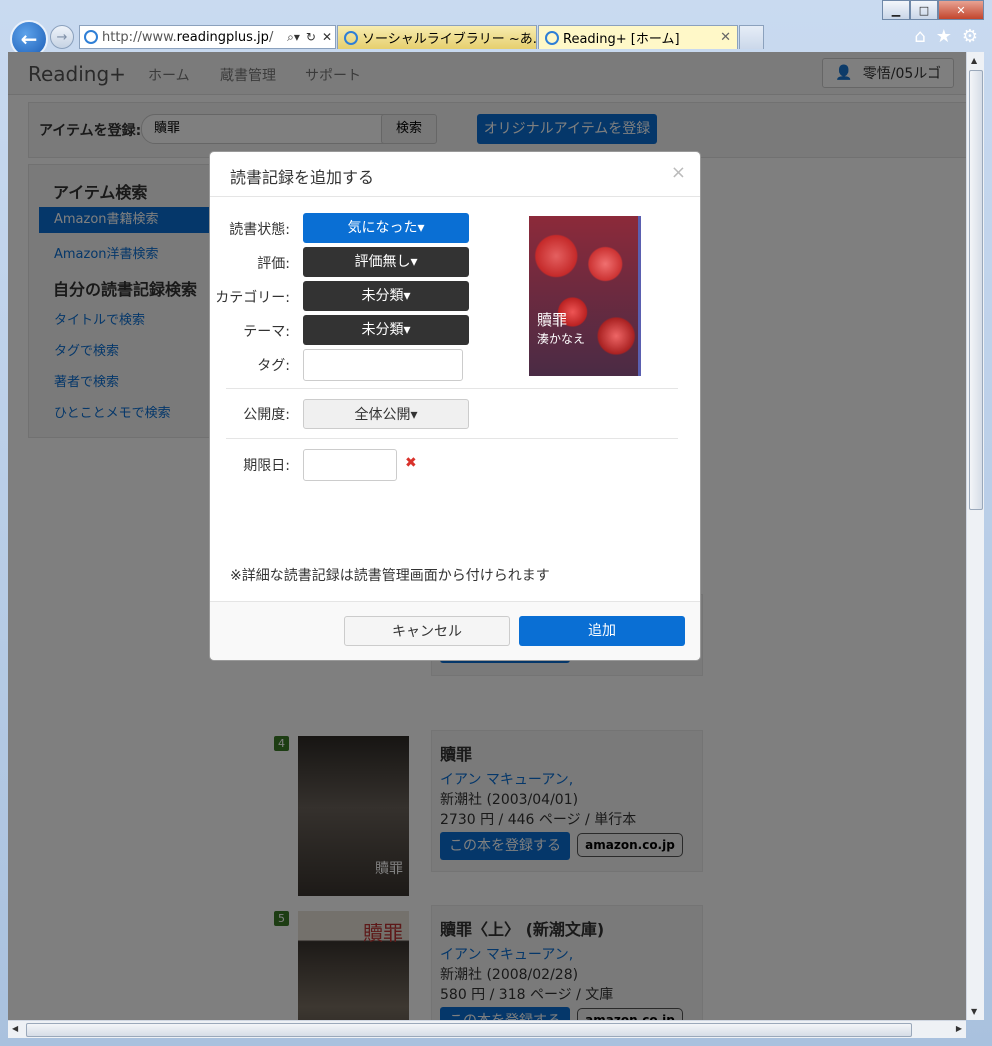 The width and height of the screenshot is (992, 1046). I want to click on status-label: 読書状態:, so click(259, 230).